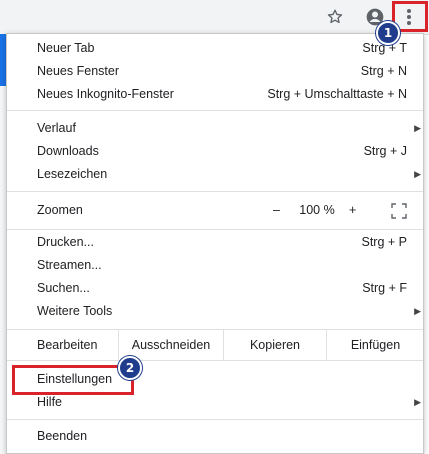 This screenshot has height=454, width=429. I want to click on zoom-level: 100 %, so click(317, 210).